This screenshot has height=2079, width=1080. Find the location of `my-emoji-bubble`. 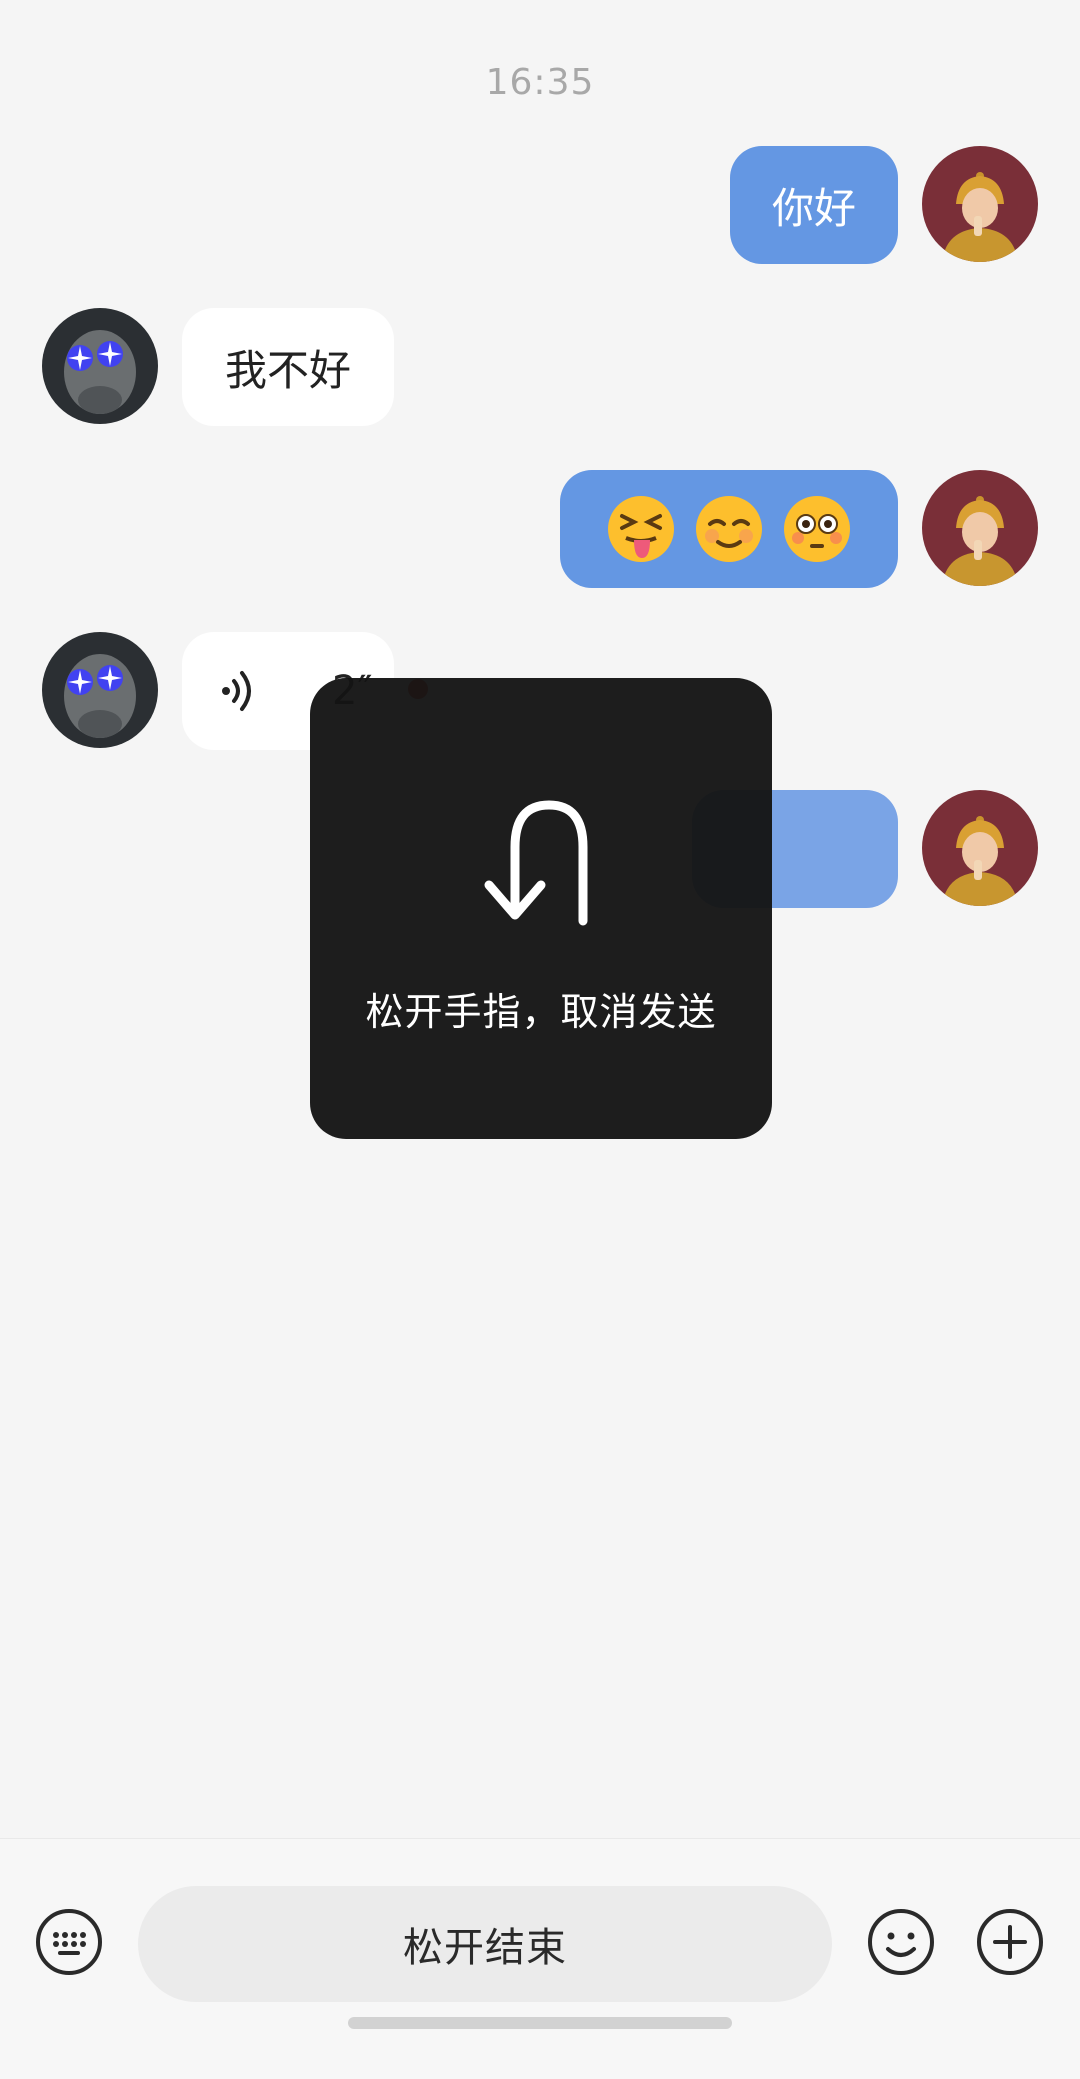

my-emoji-bubble is located at coordinates (729, 529).